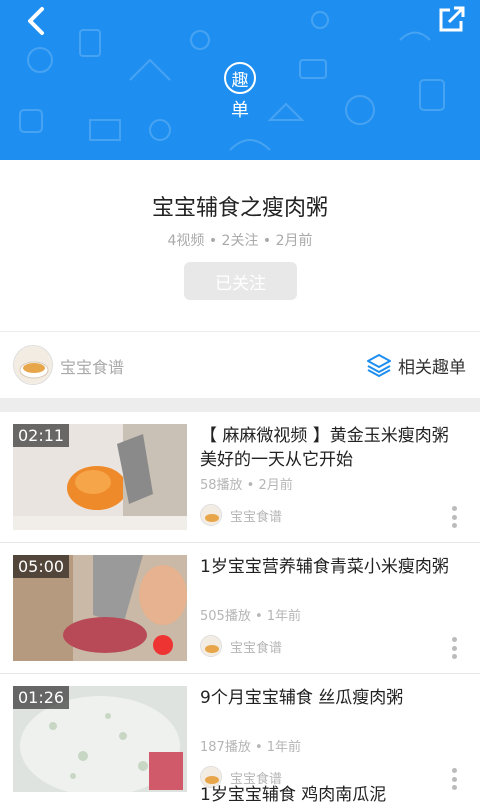 This screenshot has width=480, height=805. What do you see at coordinates (432, 367) in the screenshot?
I see `related-playlists-label: 相关趣单` at bounding box center [432, 367].